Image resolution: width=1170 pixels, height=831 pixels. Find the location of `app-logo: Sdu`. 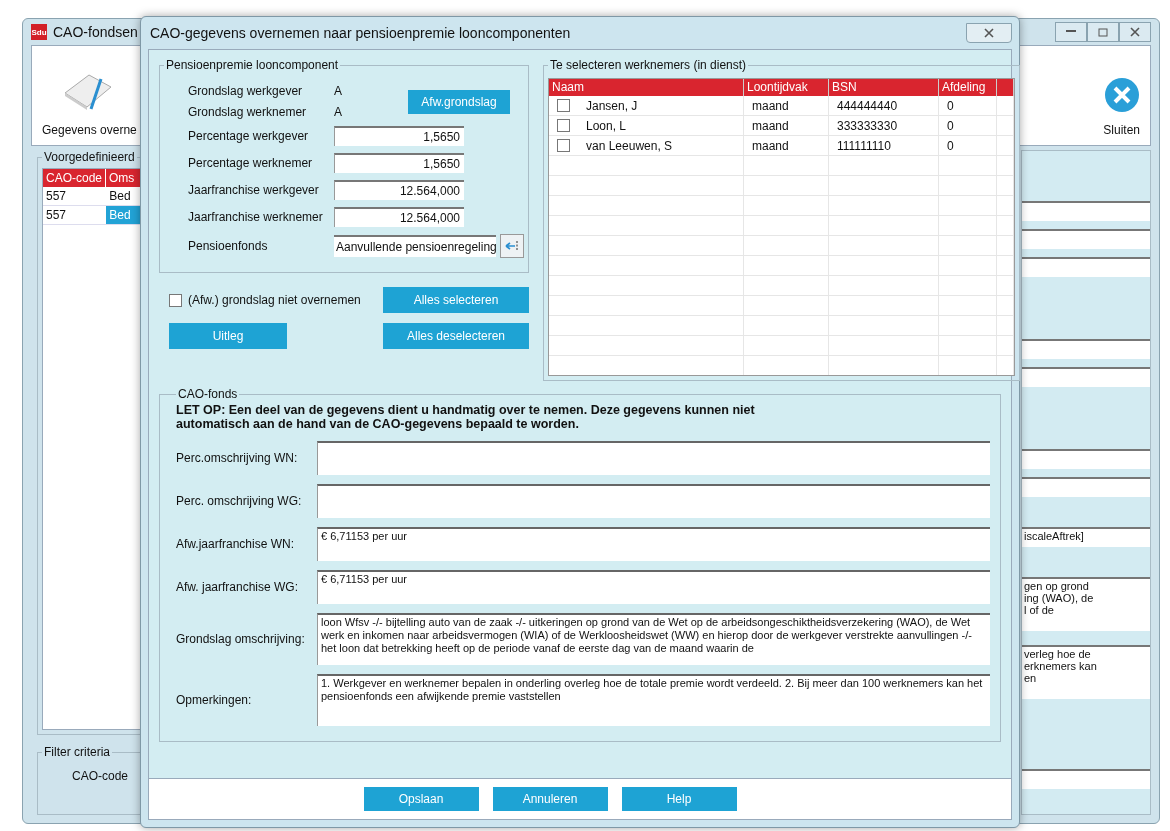

app-logo: Sdu is located at coordinates (39, 32).